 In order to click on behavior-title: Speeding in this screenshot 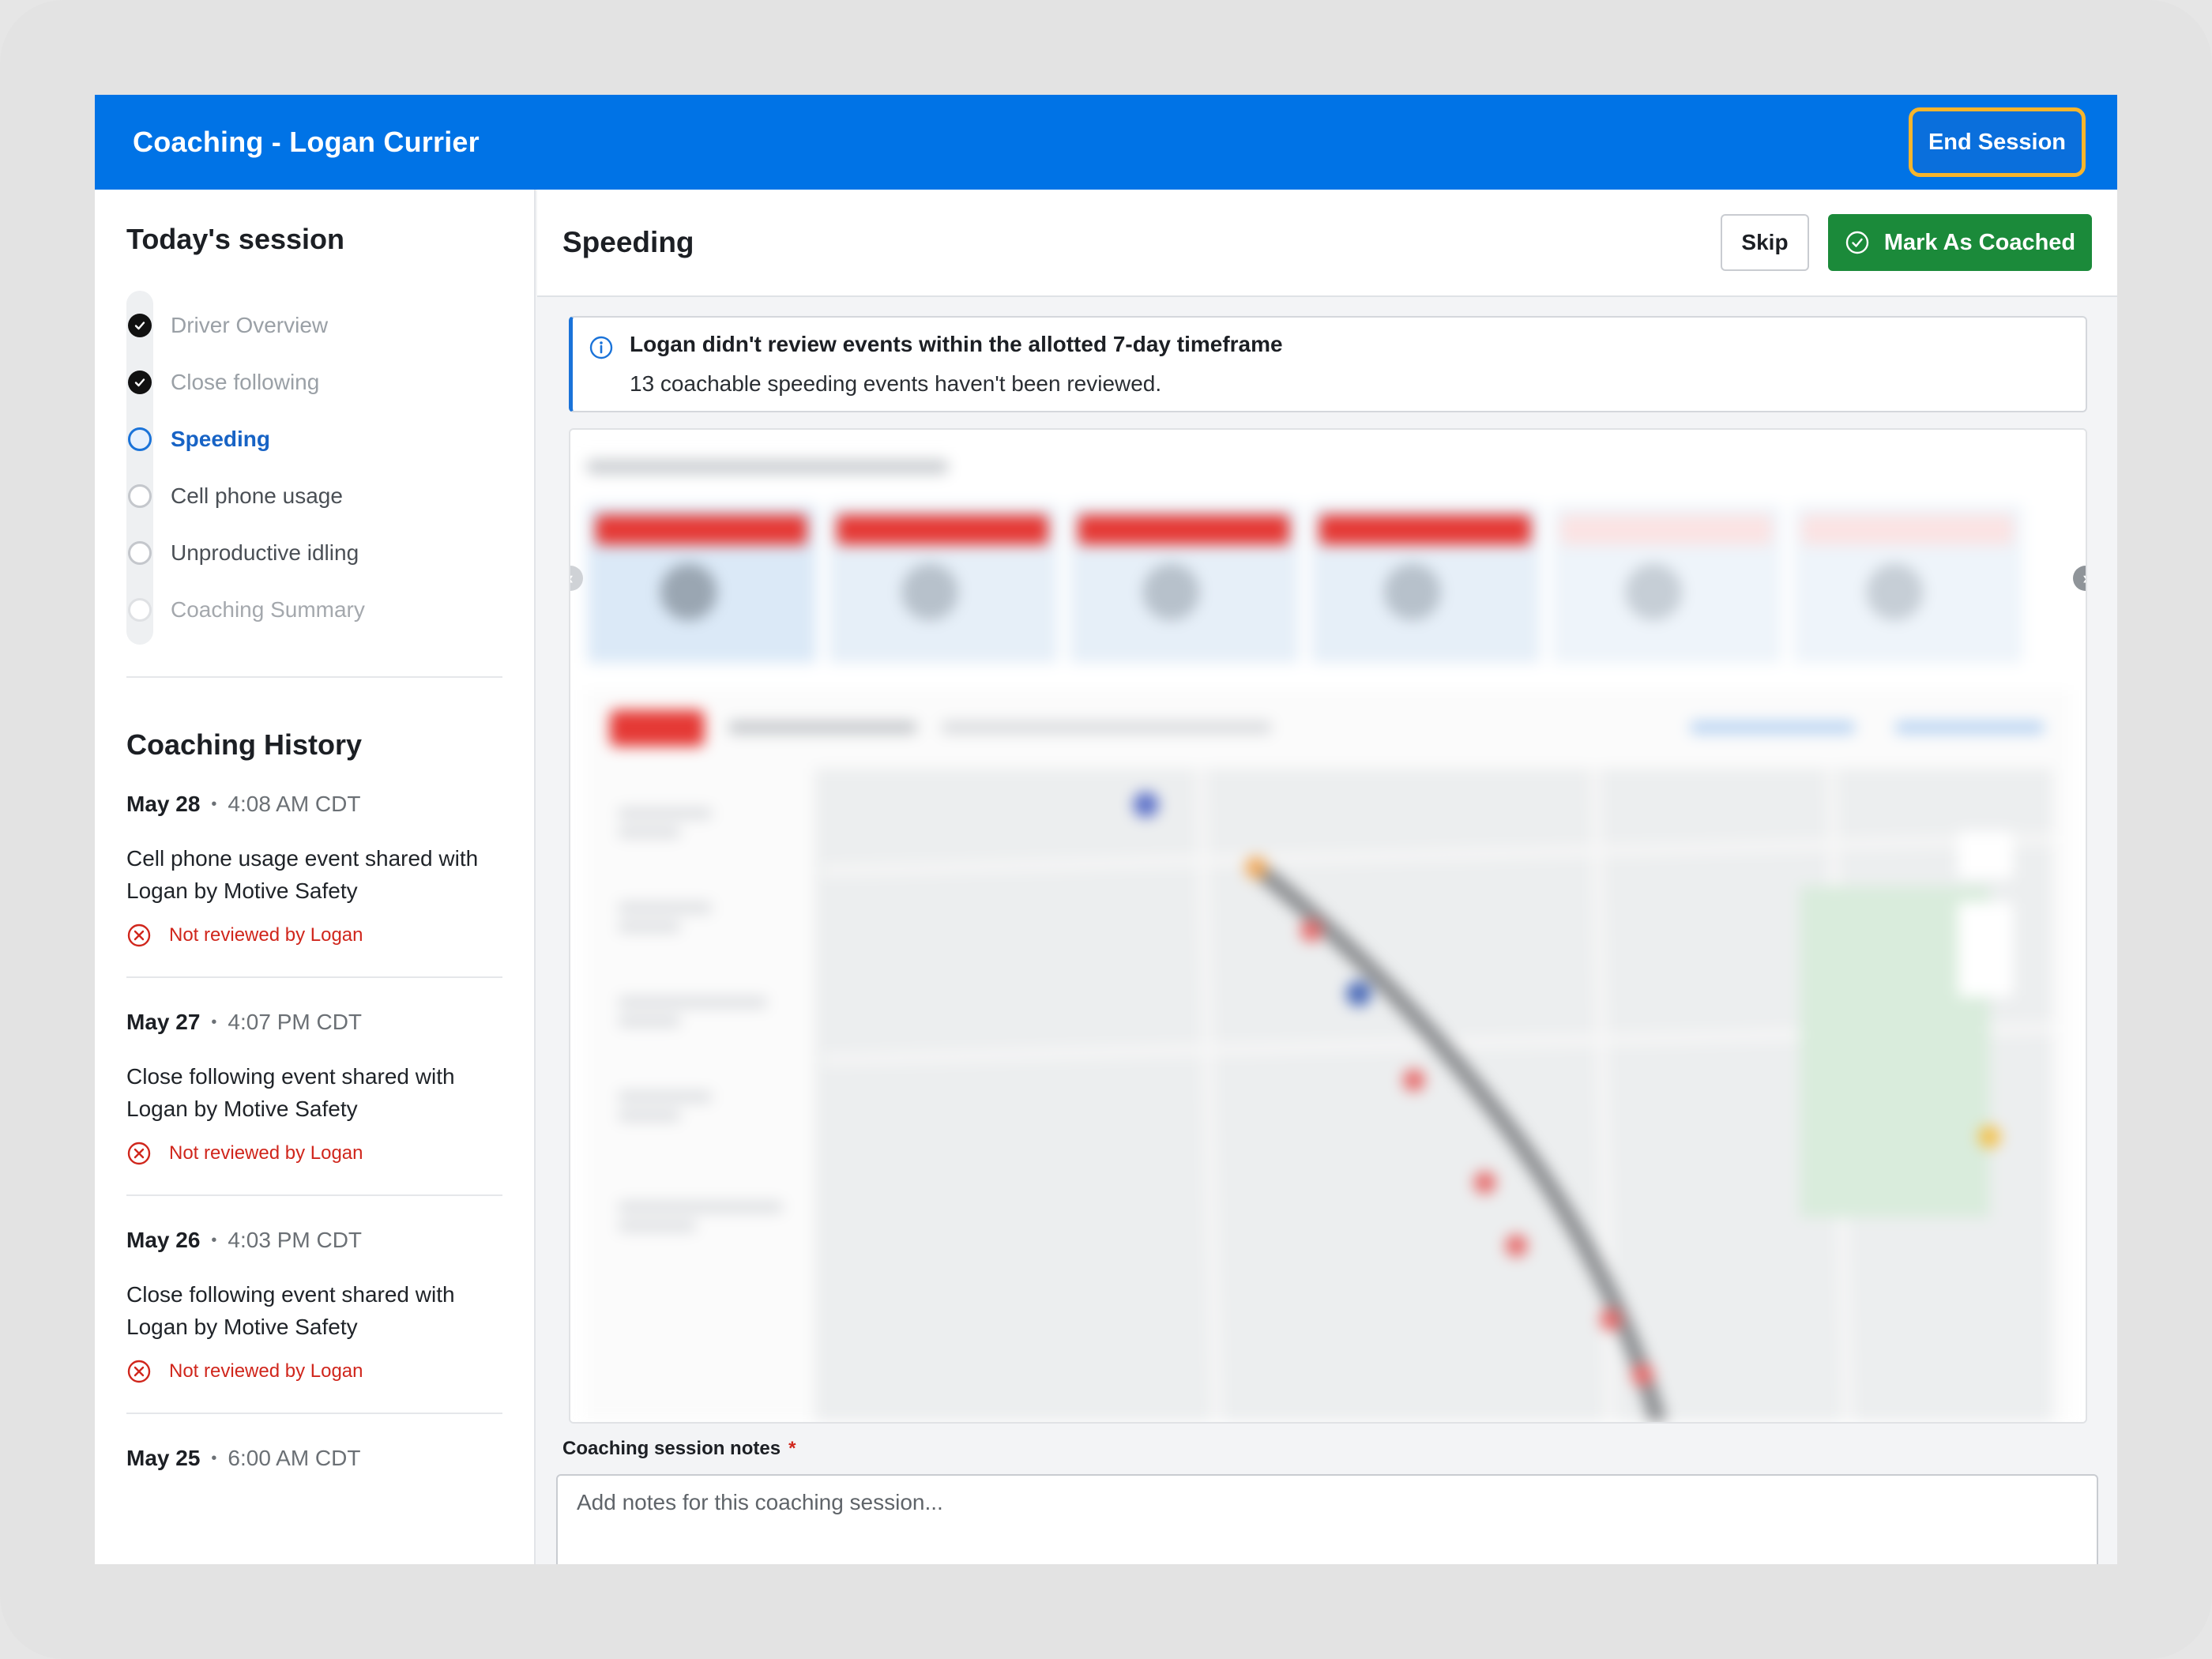, I will do `click(628, 242)`.